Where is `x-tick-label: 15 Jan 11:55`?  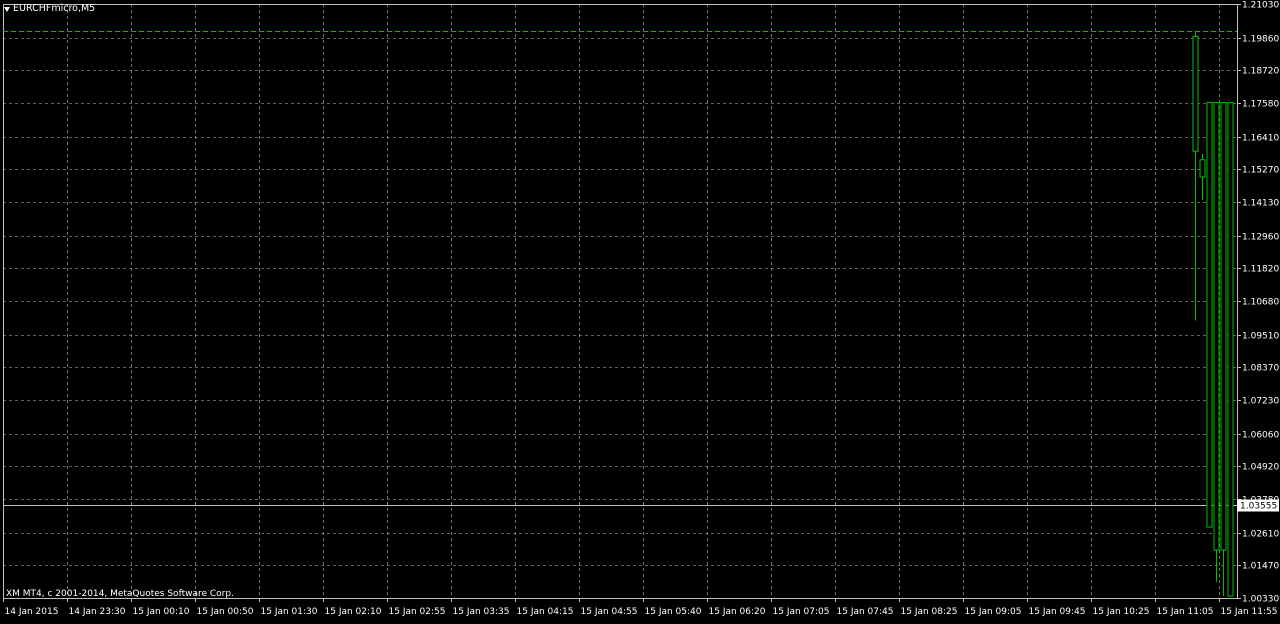 x-tick-label: 15 Jan 11:55 is located at coordinates (1249, 612).